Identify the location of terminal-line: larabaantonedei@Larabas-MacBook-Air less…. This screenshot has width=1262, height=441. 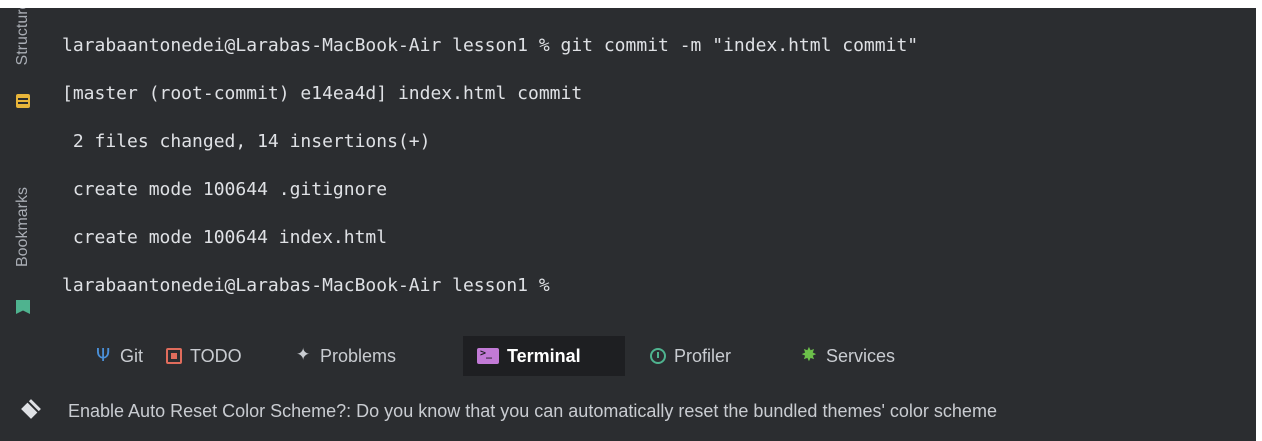
(490, 45).